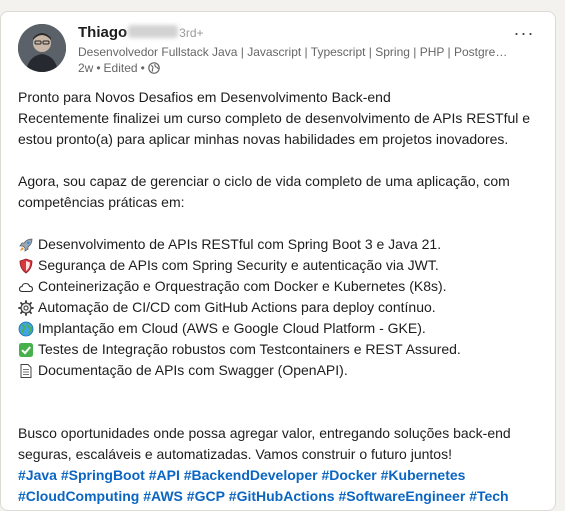 The height and width of the screenshot is (511, 565). I want to click on document-icon, so click(26, 371).